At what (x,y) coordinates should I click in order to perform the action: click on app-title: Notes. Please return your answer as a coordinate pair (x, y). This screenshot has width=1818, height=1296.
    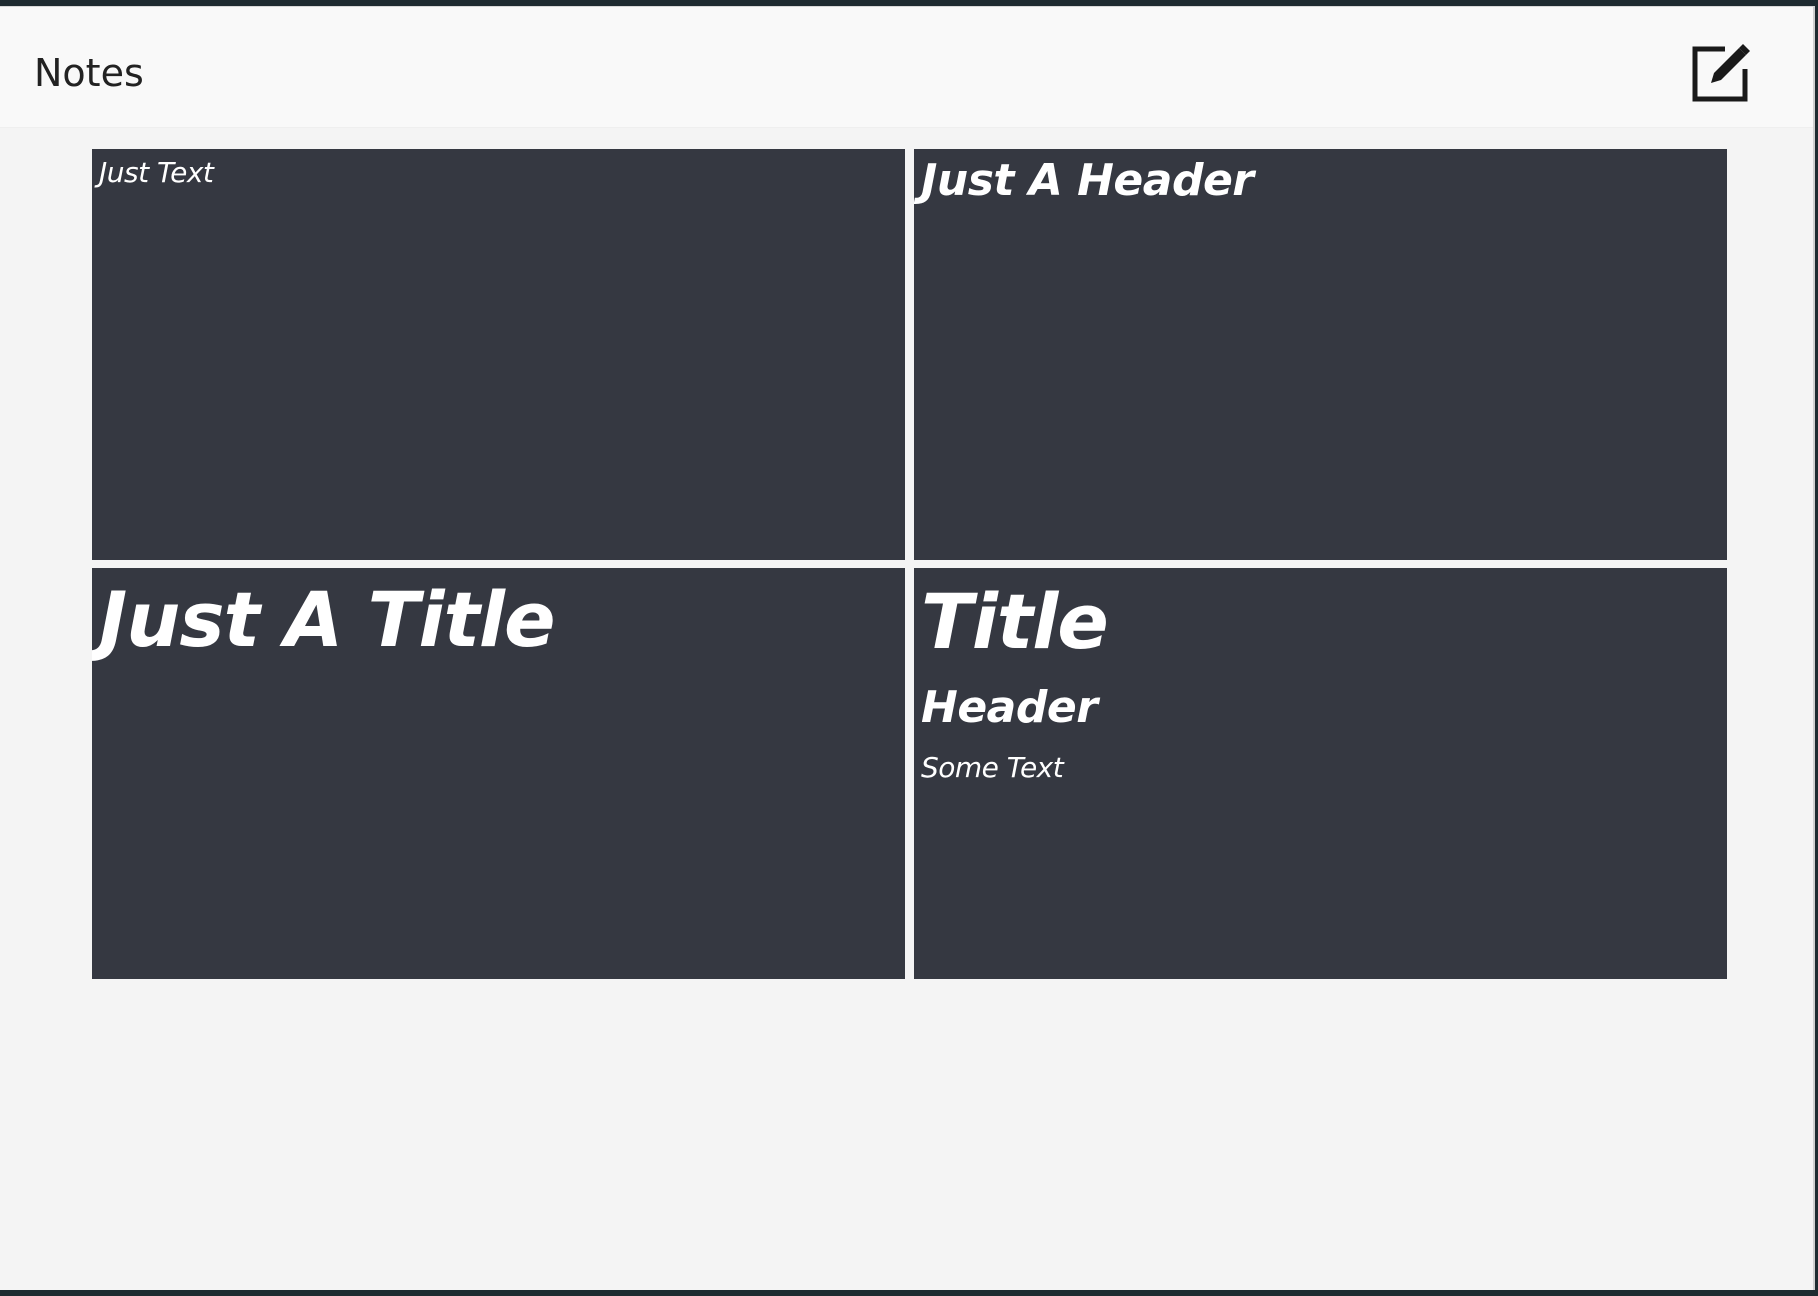
    Looking at the image, I should click on (89, 73).